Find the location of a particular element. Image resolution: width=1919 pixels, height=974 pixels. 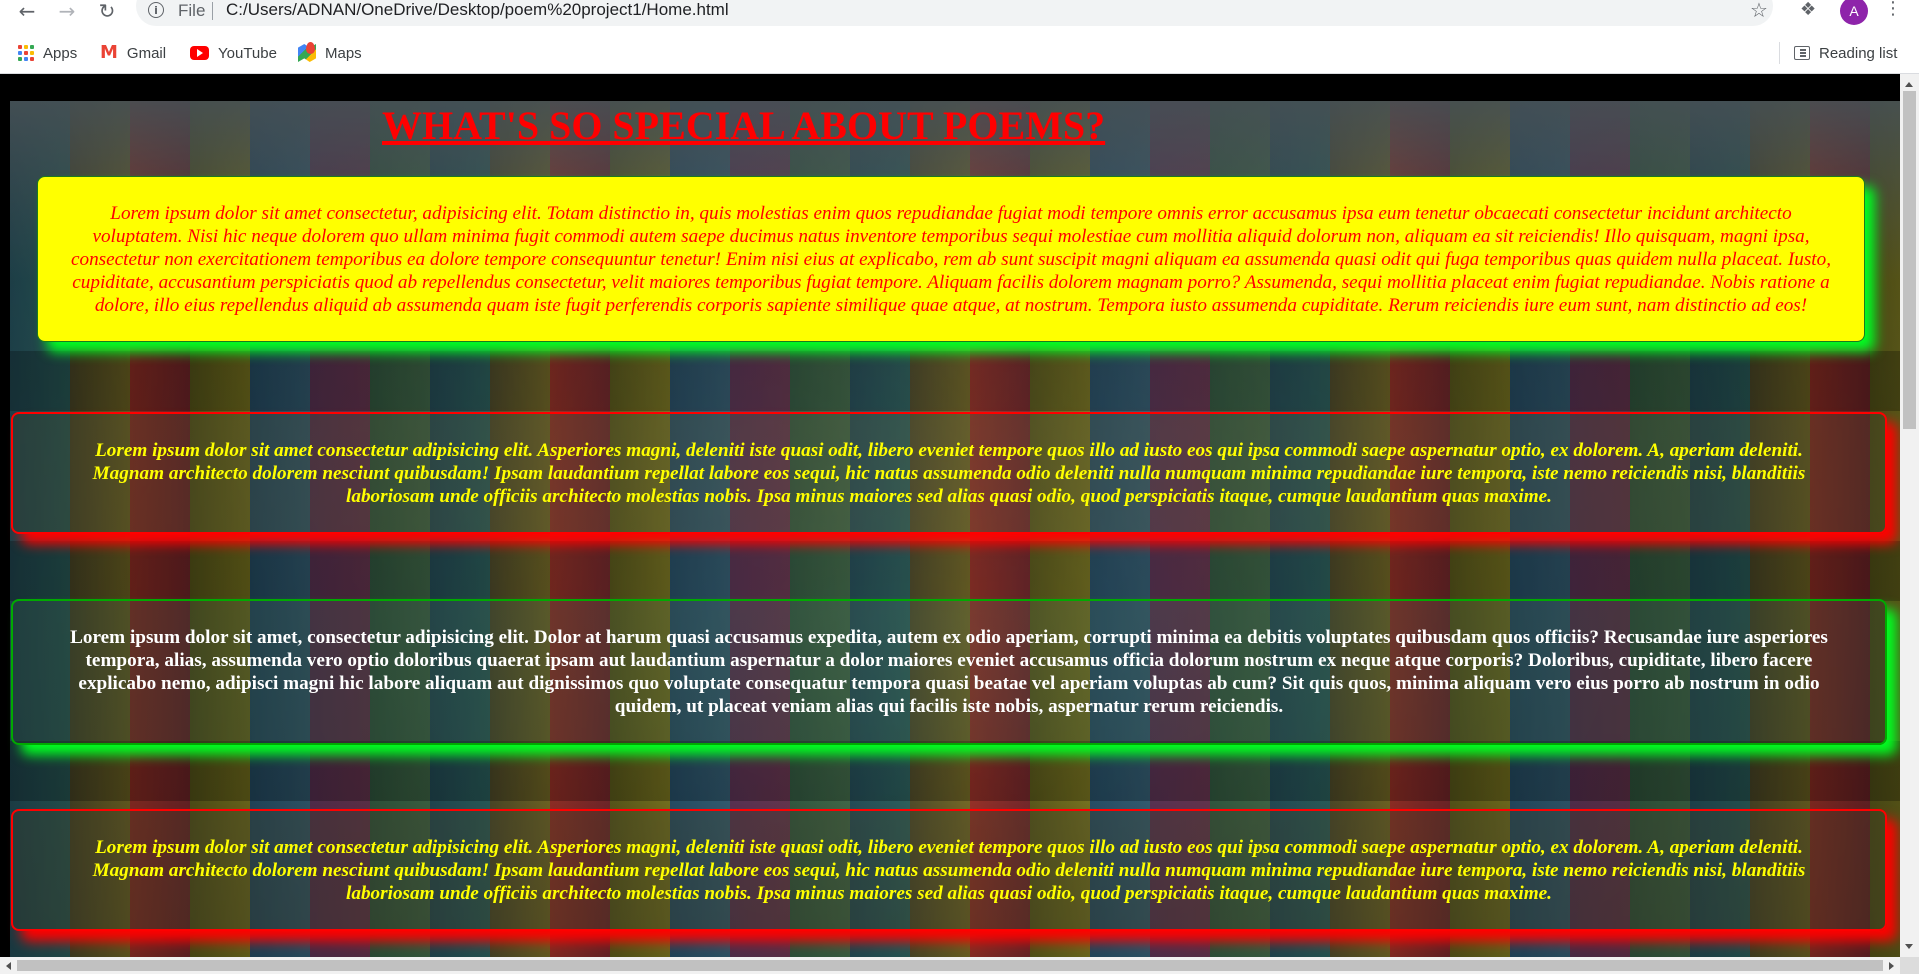

bookmark-gmail: M Gmail is located at coordinates (133, 53).